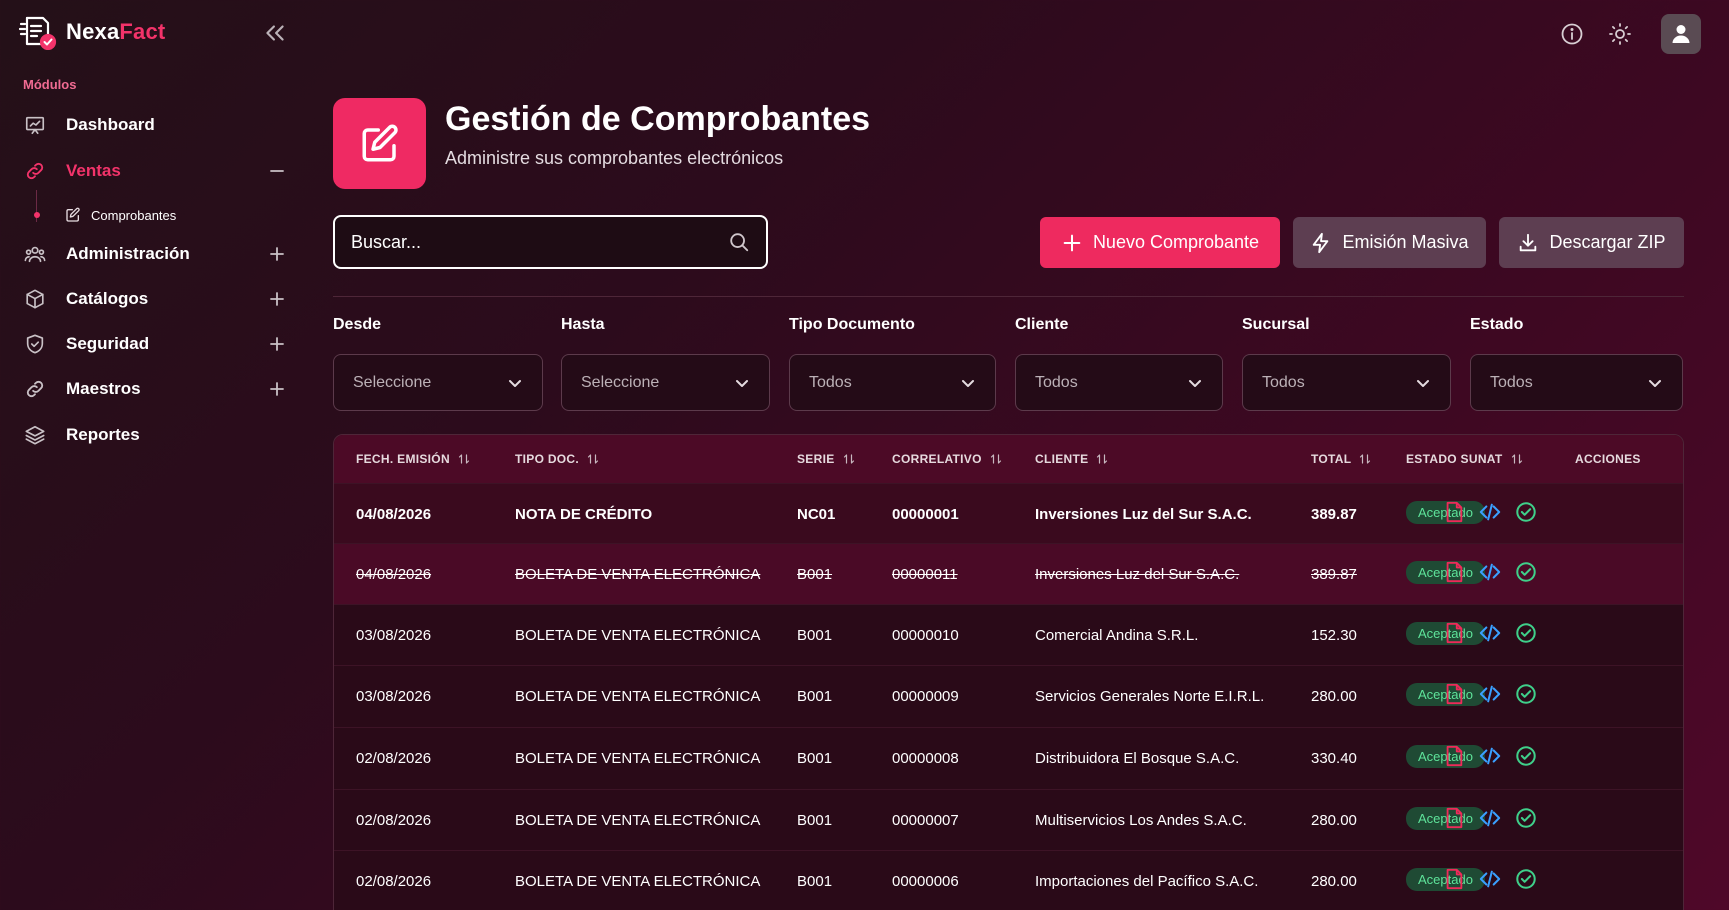 This screenshot has height=910, width=1729. What do you see at coordinates (155, 254) in the screenshot?
I see `sidebar-item-administracion: Administración` at bounding box center [155, 254].